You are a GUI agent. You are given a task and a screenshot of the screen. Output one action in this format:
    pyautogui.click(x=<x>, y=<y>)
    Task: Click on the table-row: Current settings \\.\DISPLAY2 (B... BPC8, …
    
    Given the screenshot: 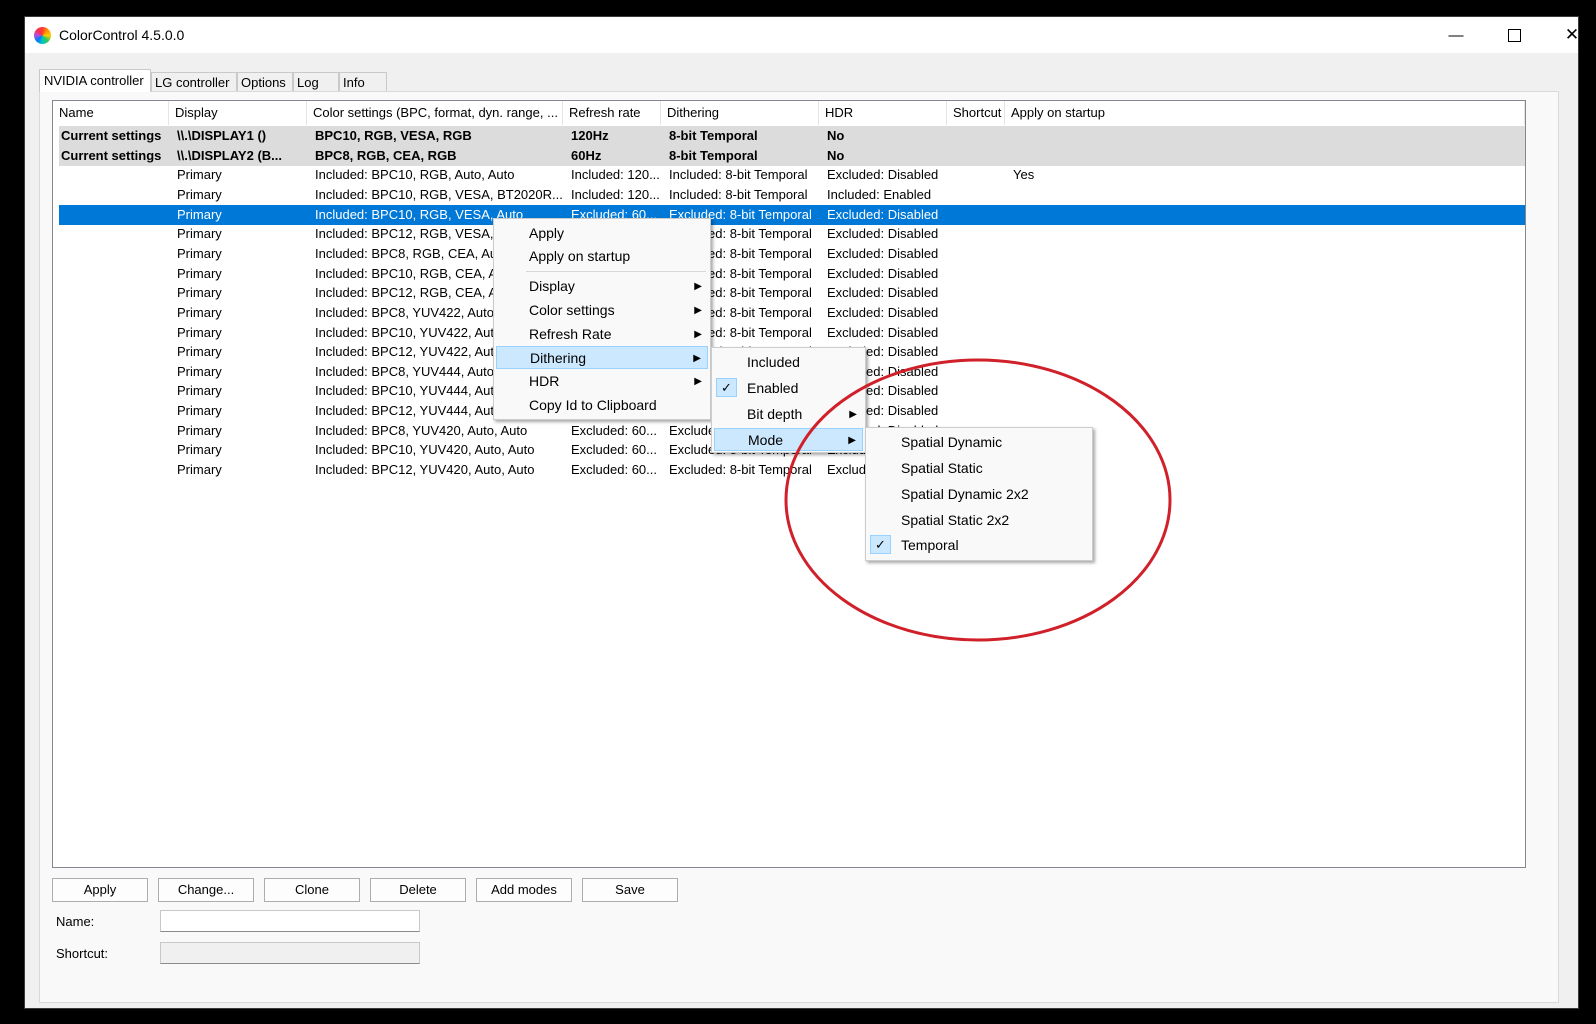 What is the action you would take?
    pyautogui.click(x=792, y=155)
    